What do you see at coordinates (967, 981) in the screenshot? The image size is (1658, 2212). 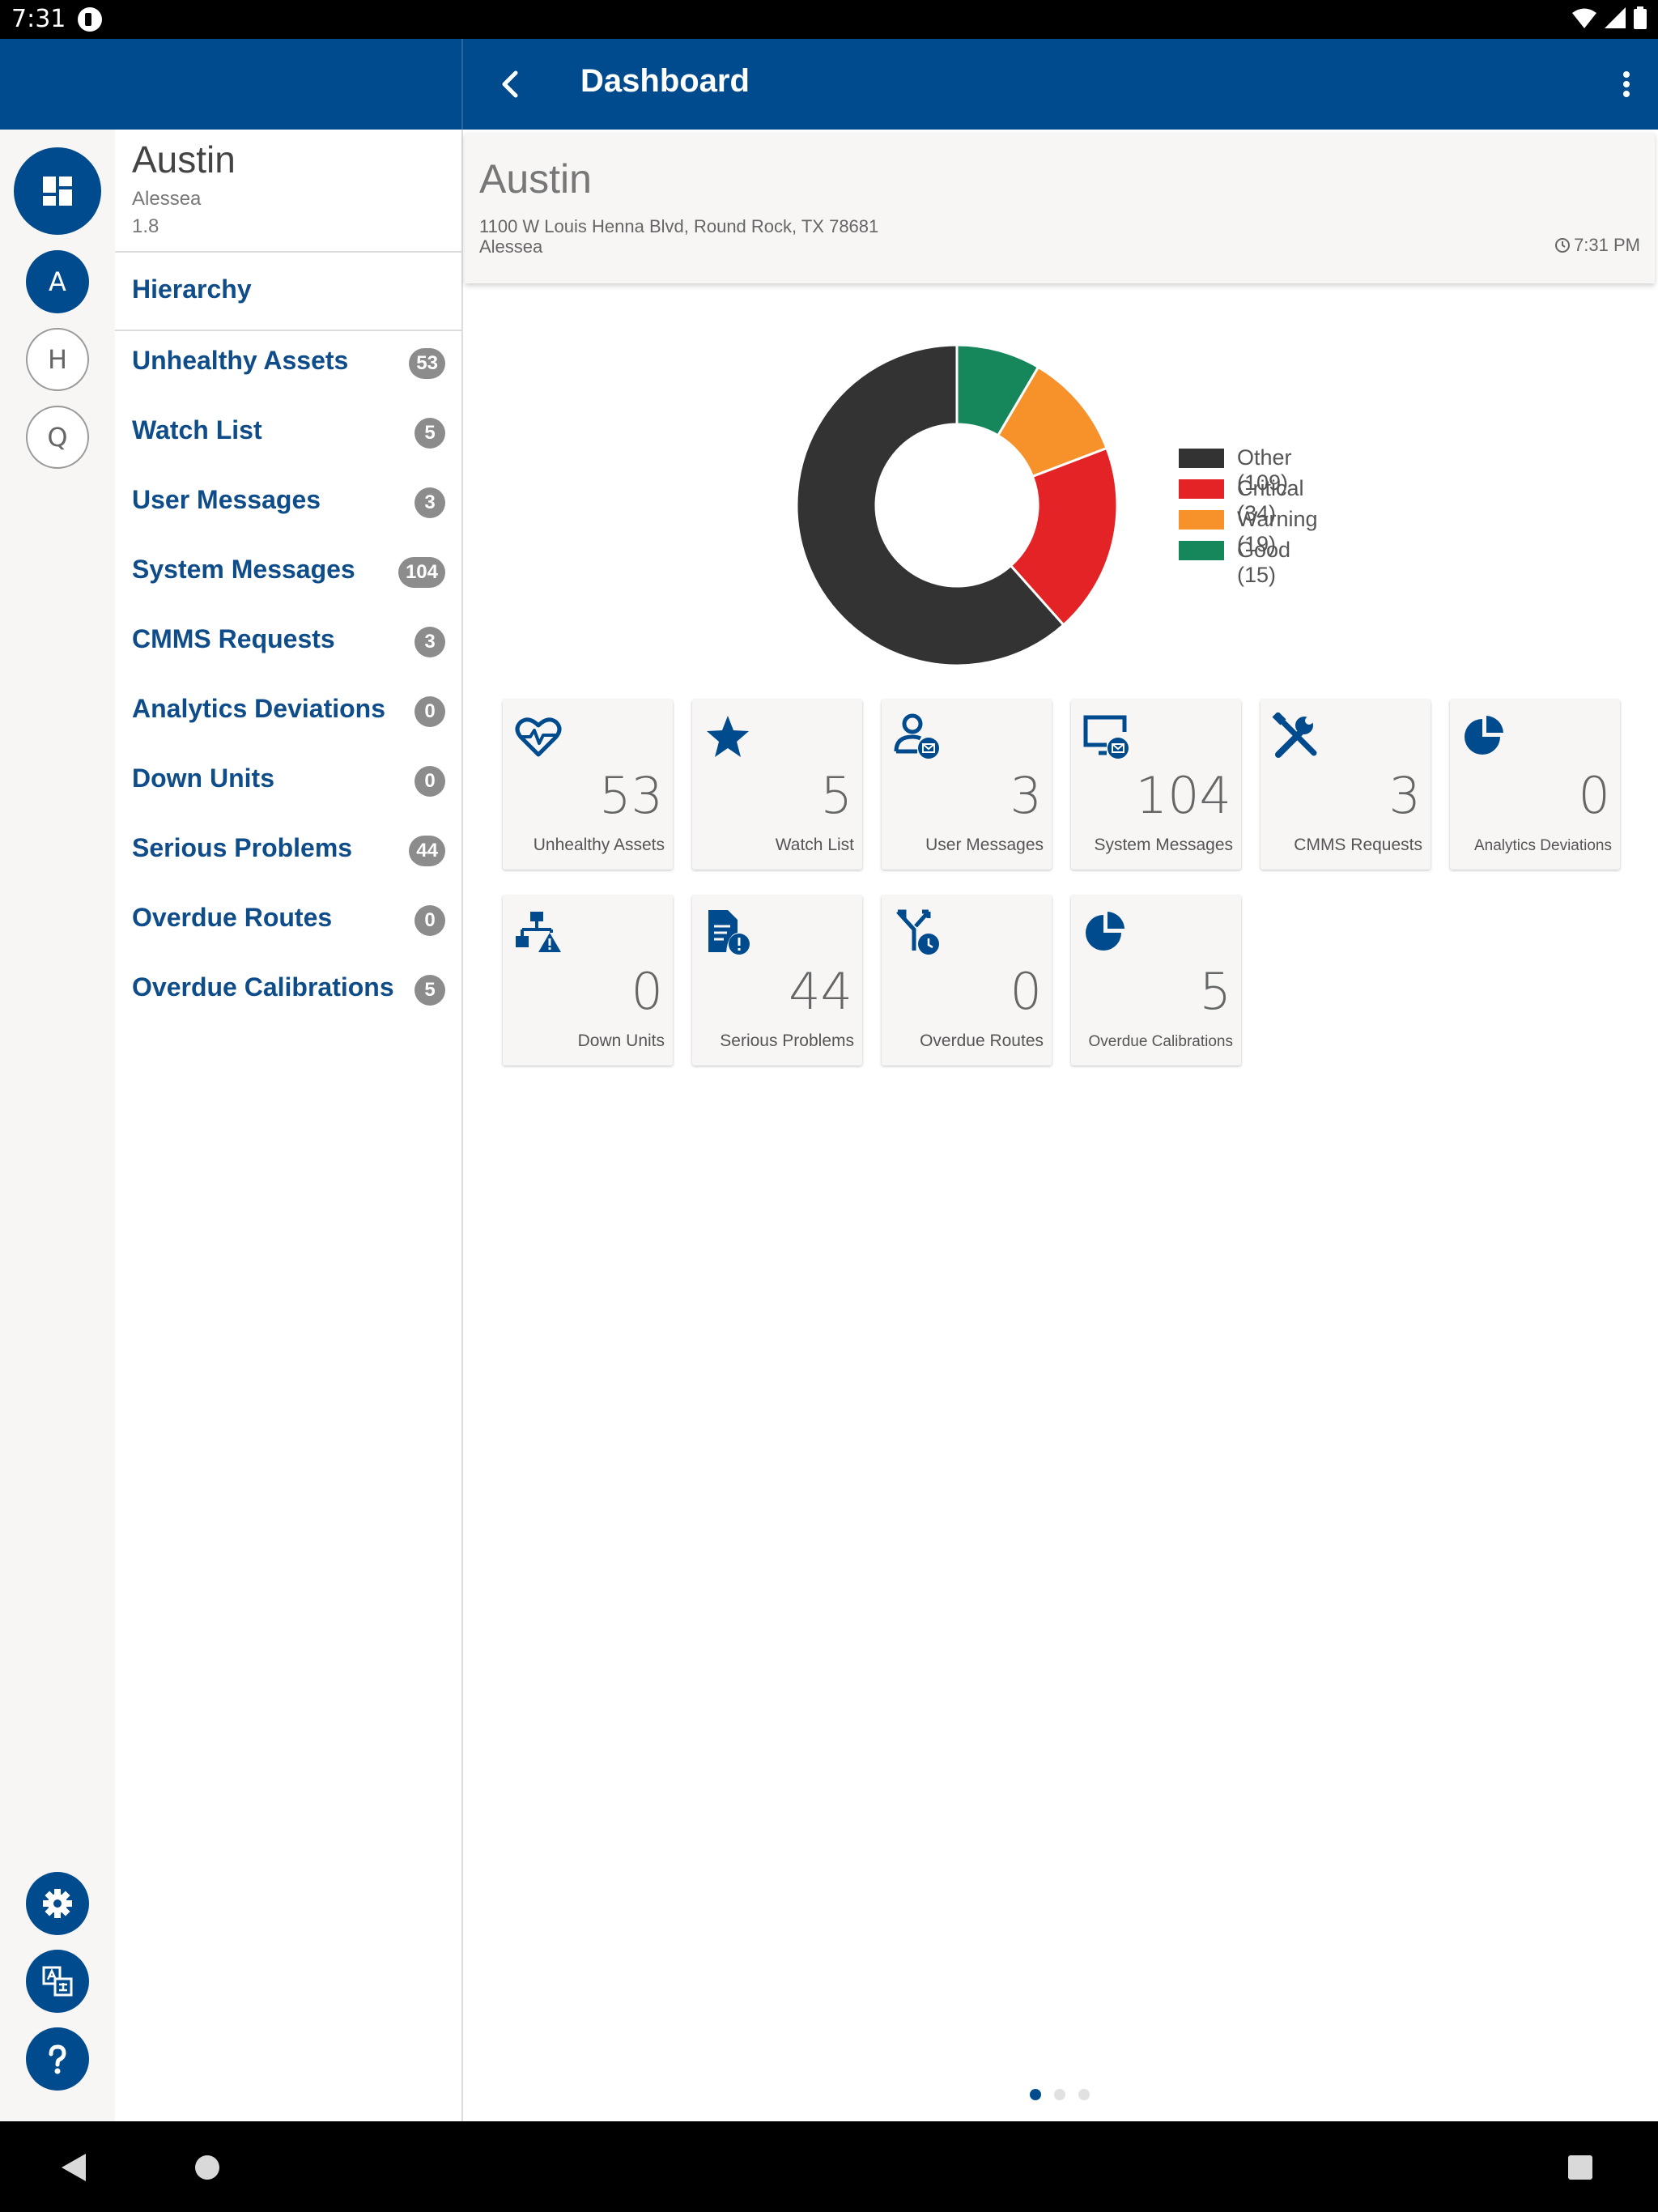 I see `tile-overdue-routes: 0 Overdue Routes` at bounding box center [967, 981].